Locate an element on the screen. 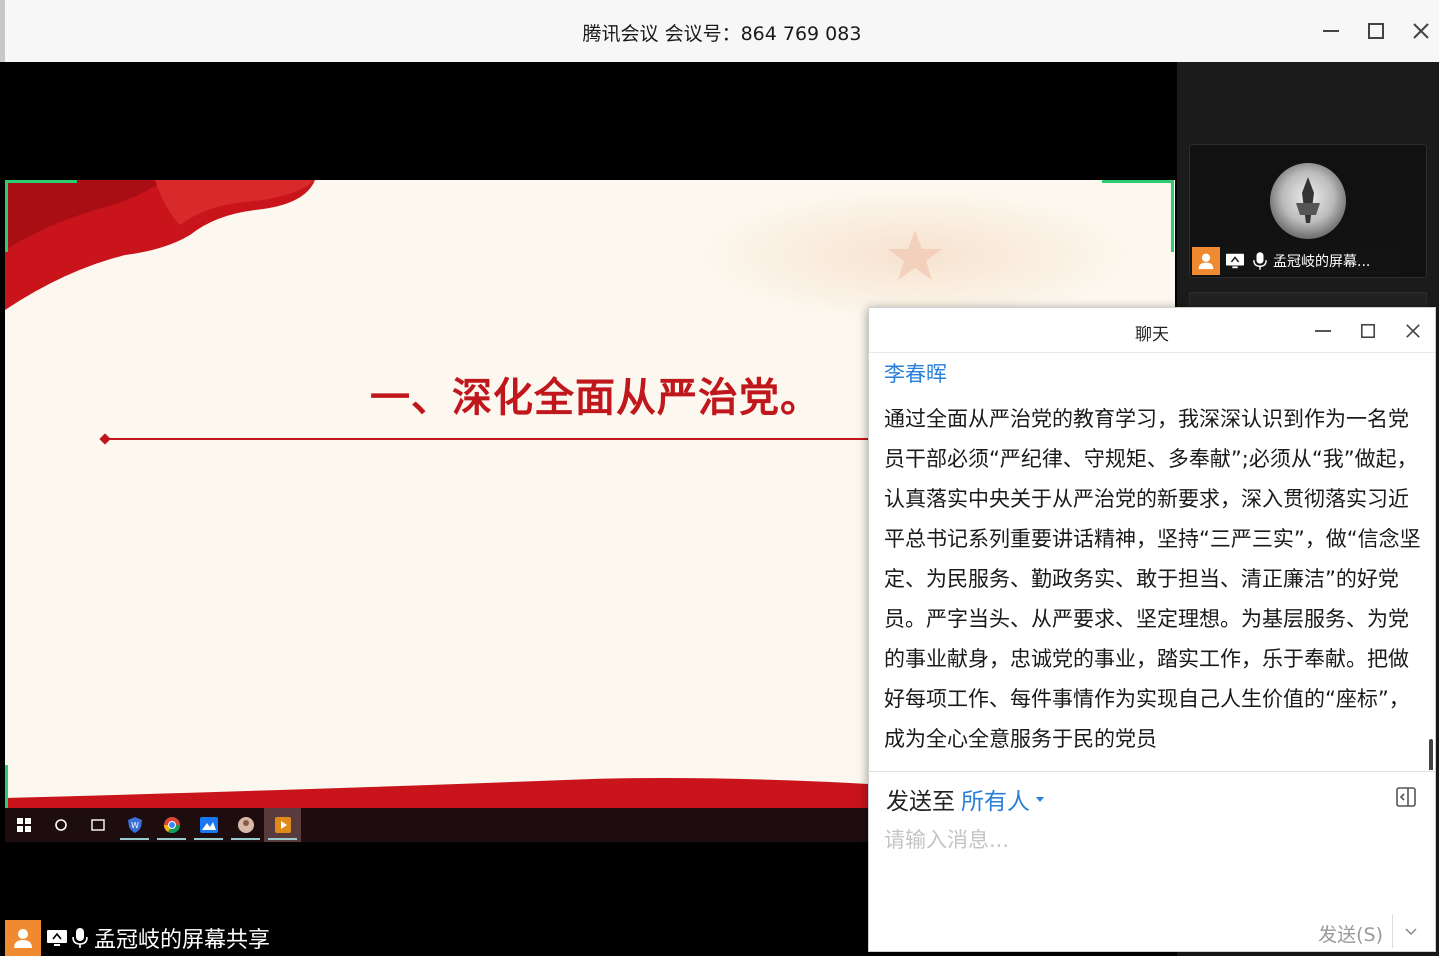  minimize-button is located at coordinates (1331, 31).